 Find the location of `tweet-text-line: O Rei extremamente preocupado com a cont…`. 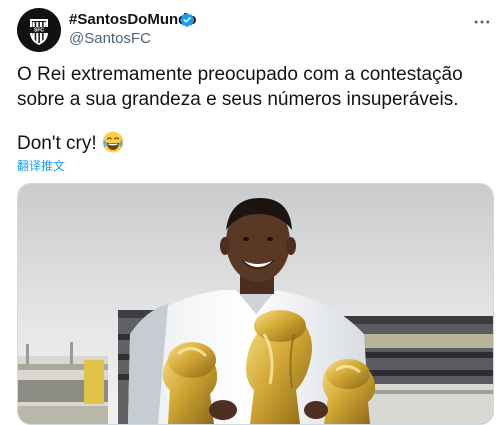

tweet-text-line: O Rei extremamente preocupado com a cont… is located at coordinates (240, 74).